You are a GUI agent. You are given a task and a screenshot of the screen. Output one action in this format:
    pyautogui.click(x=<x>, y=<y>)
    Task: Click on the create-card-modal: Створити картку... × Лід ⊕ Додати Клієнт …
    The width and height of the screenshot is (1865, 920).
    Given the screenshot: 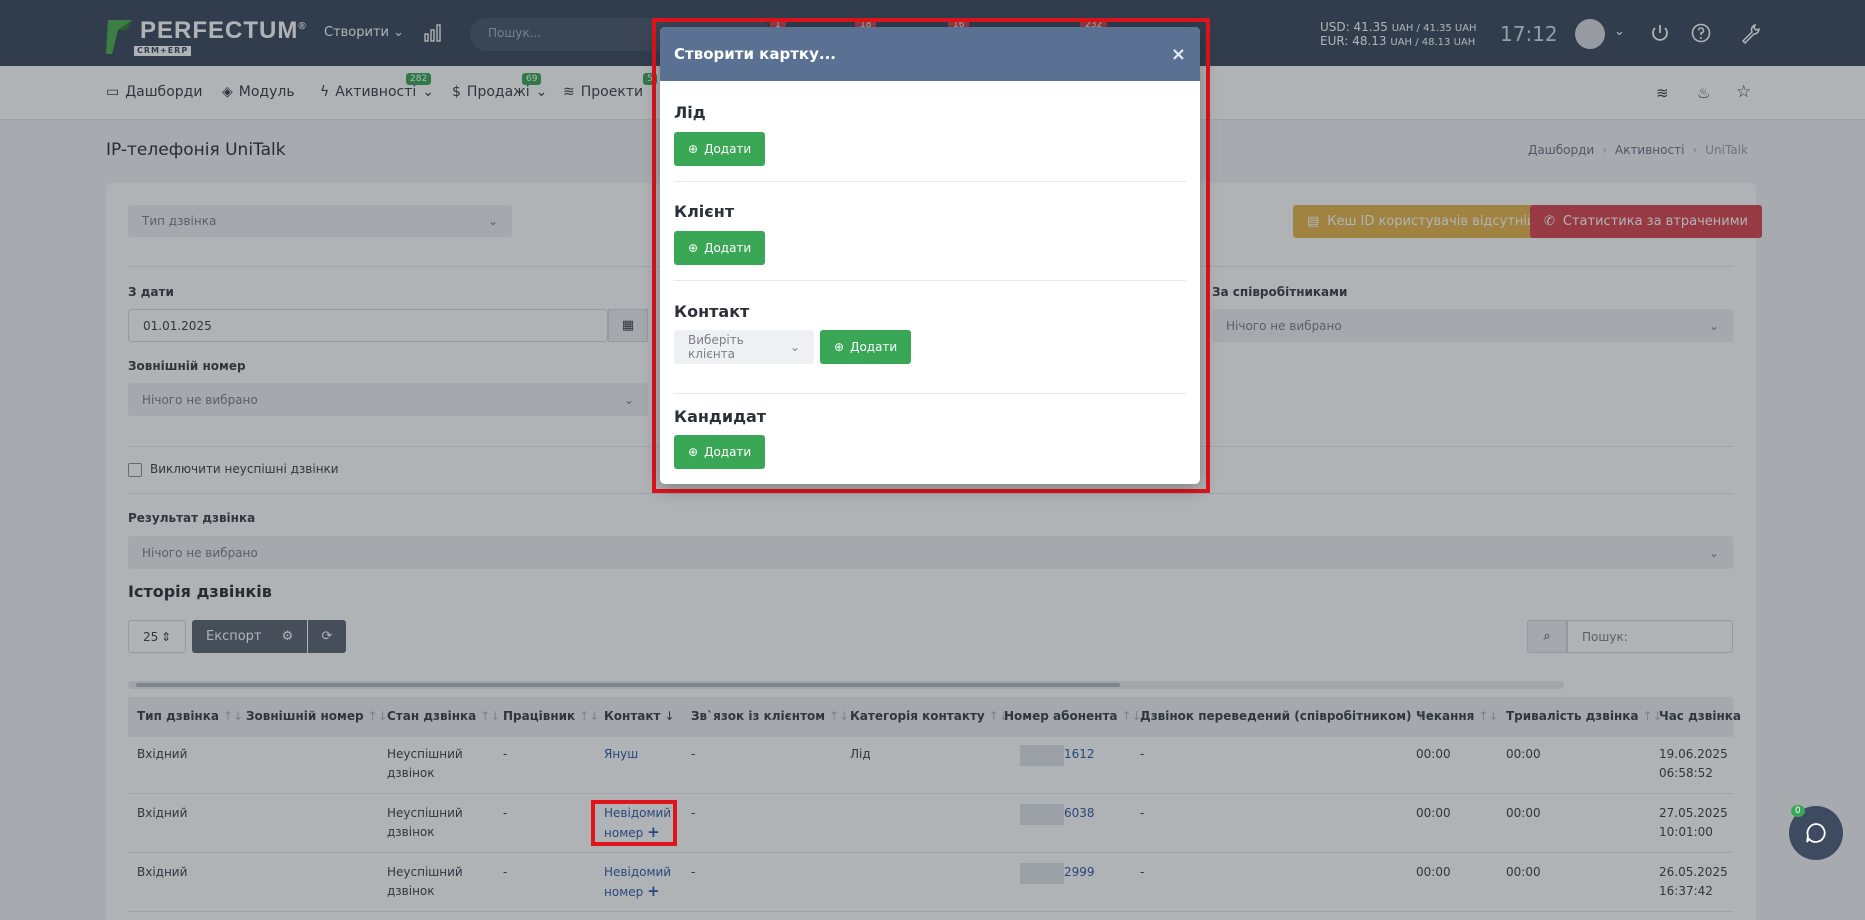 What is the action you would take?
    pyautogui.click(x=930, y=255)
    